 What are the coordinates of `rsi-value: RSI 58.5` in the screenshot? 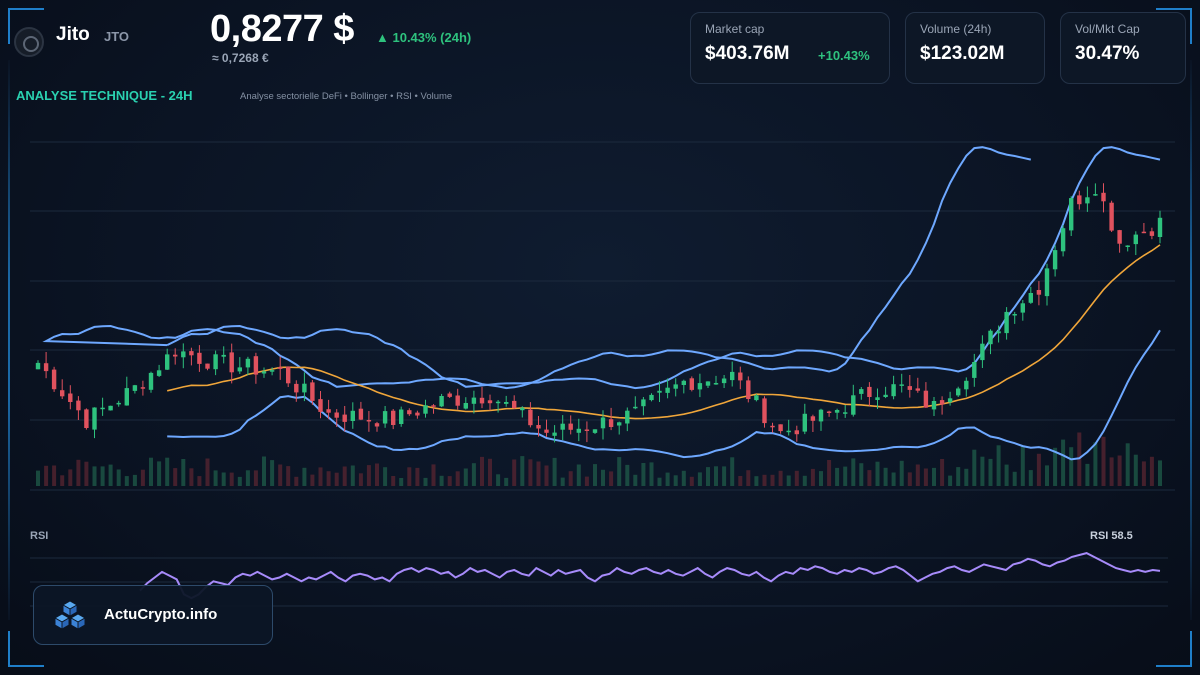 It's located at (1111, 536).